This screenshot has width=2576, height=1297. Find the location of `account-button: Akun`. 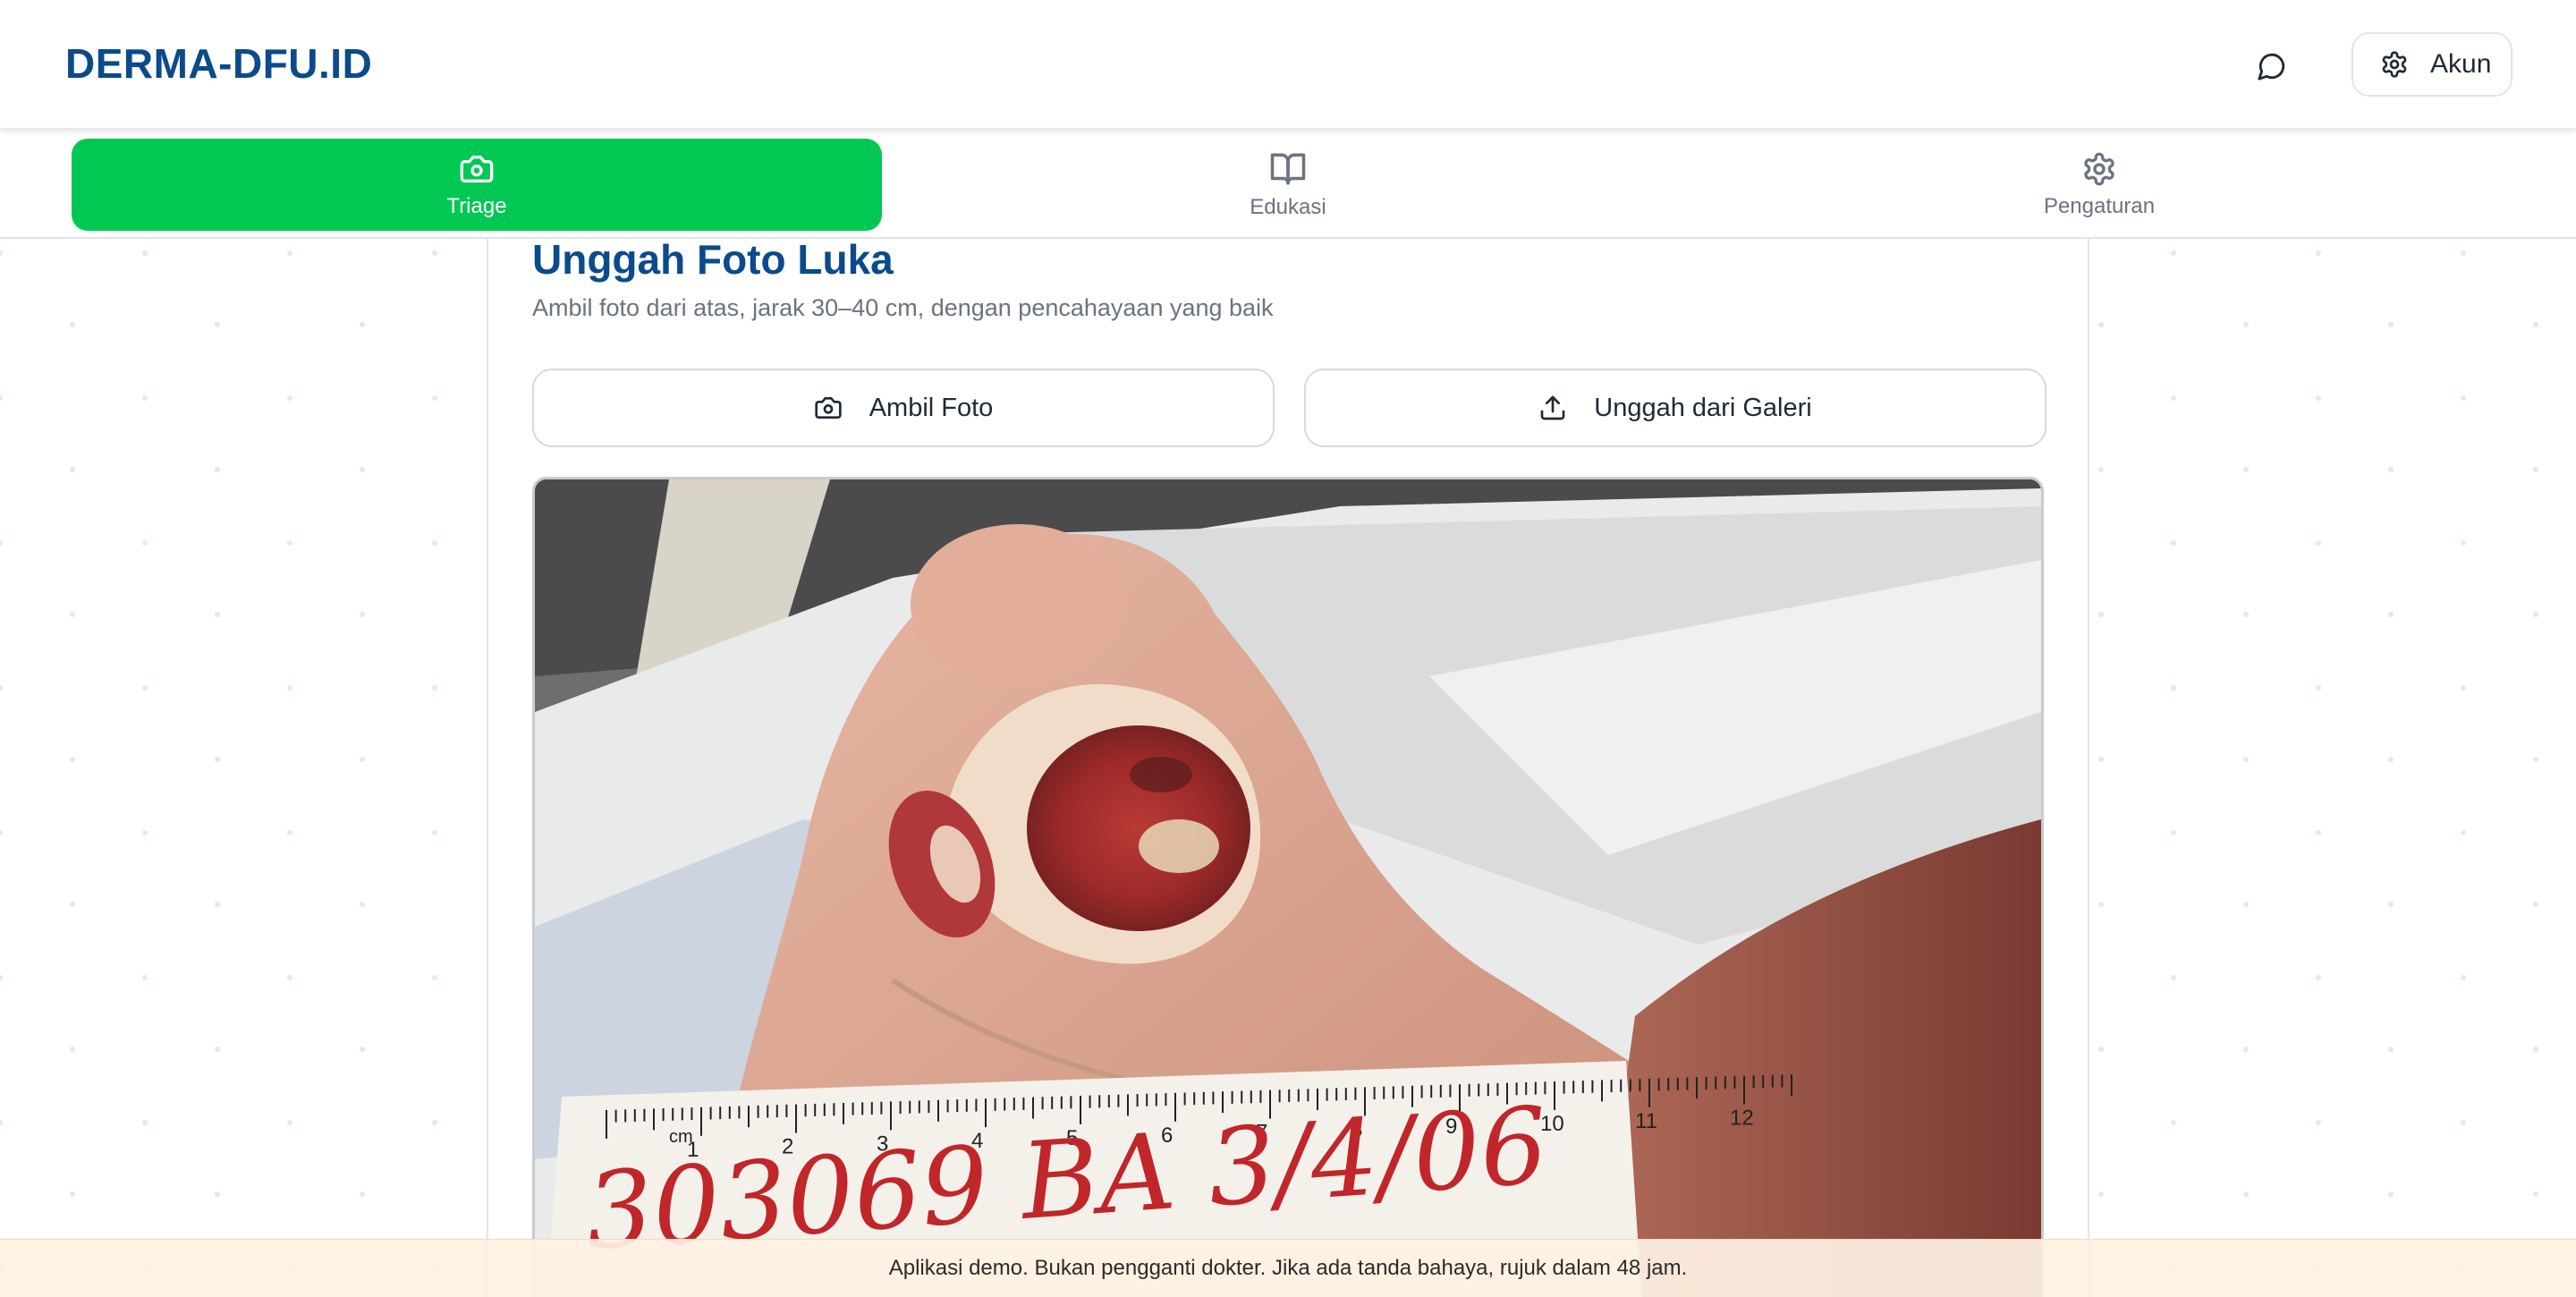

account-button: Akun is located at coordinates (2431, 64).